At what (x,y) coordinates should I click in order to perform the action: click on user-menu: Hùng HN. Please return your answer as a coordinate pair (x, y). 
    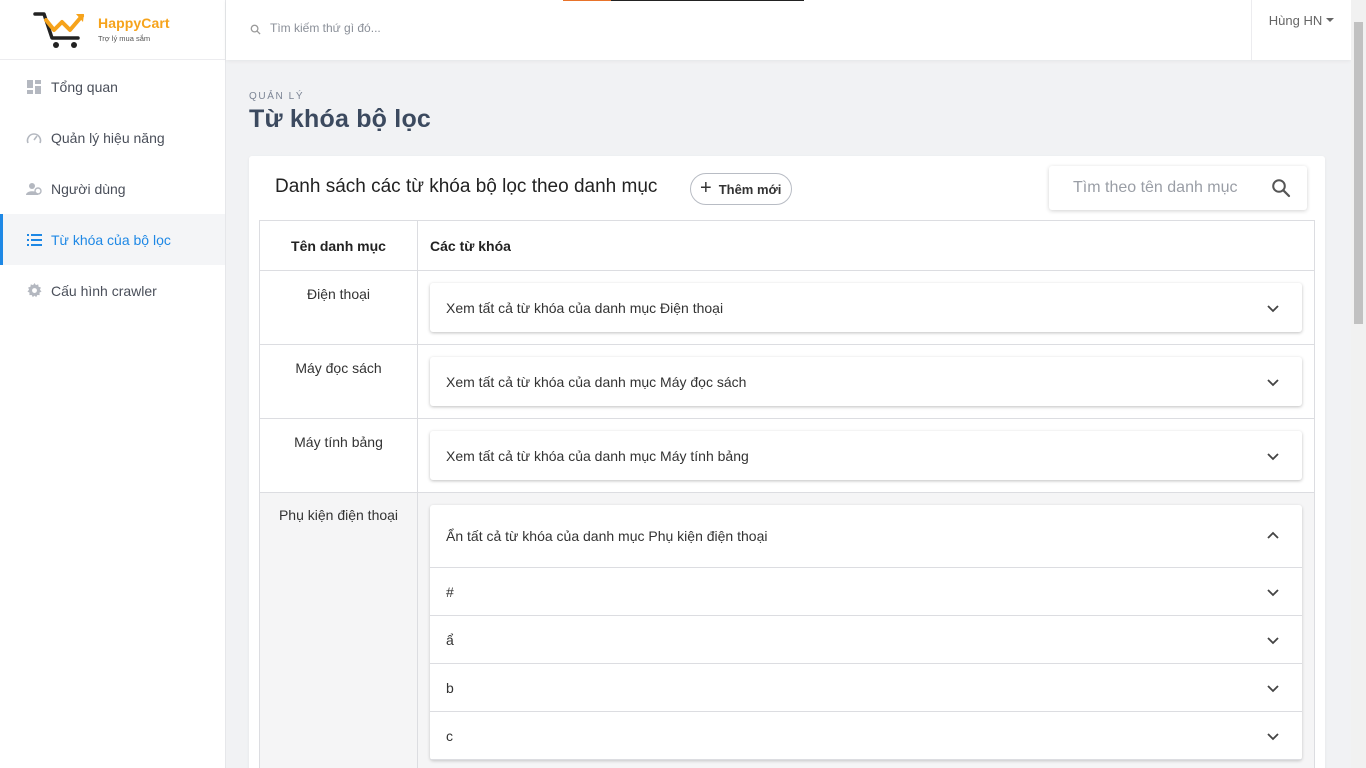
    Looking at the image, I should click on (1301, 30).